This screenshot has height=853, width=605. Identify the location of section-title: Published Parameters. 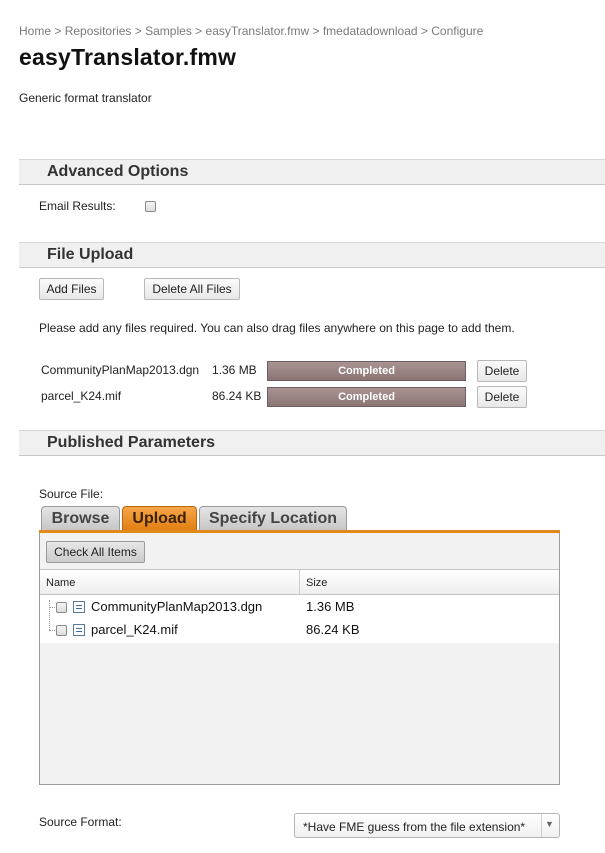
(131, 442).